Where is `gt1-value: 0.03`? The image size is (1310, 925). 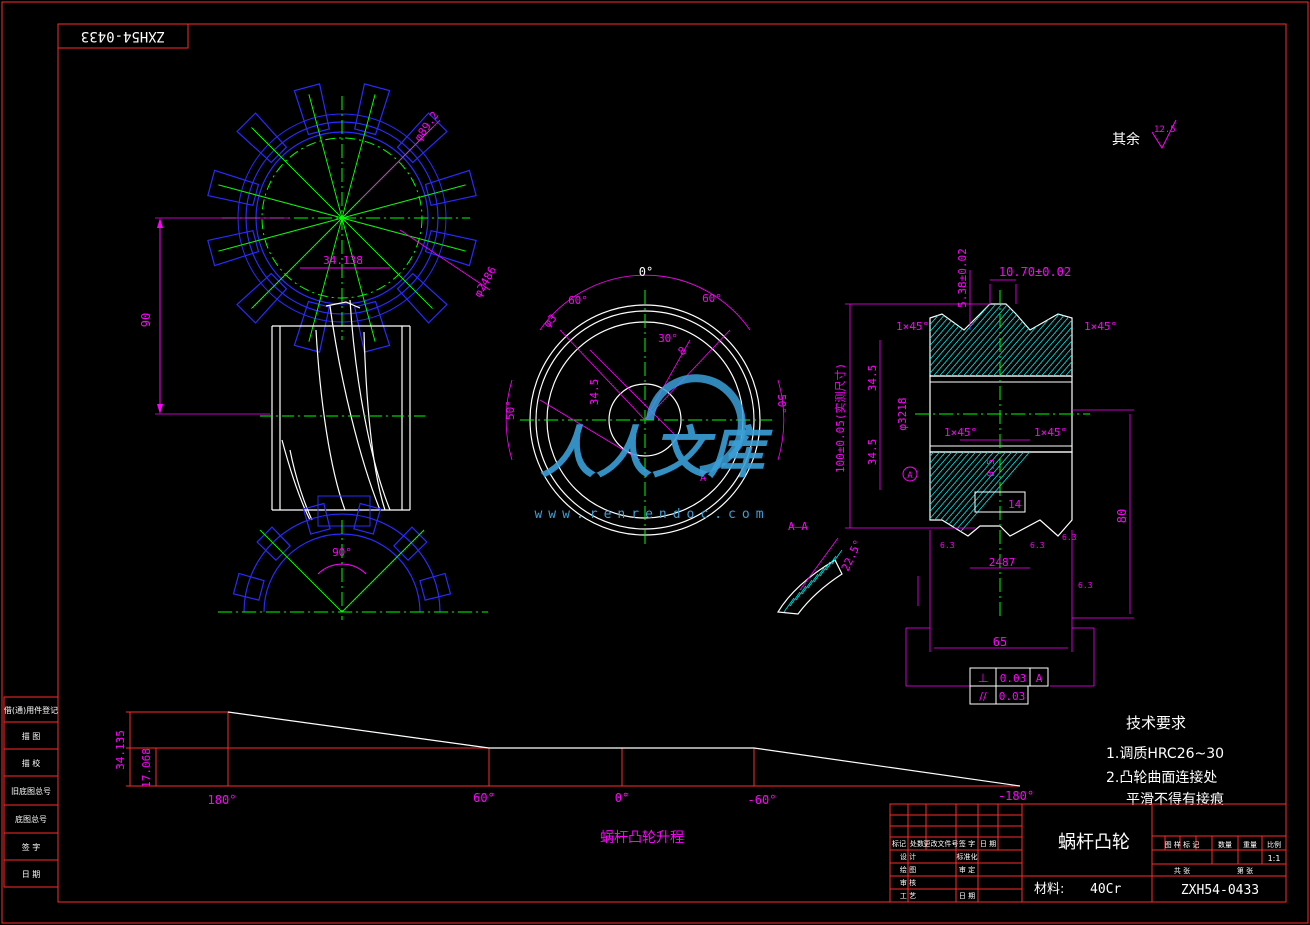
gt1-value: 0.03 is located at coordinates (1013, 678).